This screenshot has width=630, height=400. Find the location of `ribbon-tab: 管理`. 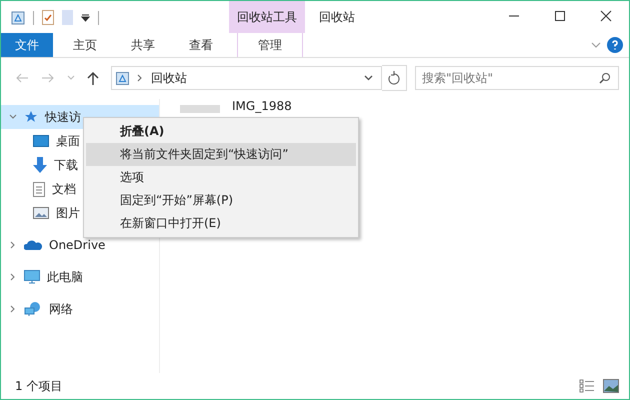

ribbon-tab: 管理 is located at coordinates (270, 45).